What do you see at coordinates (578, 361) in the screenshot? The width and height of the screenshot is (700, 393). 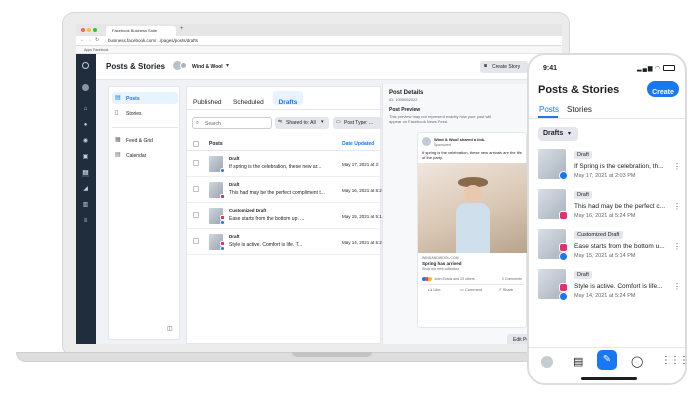 I see `posts-tab-icon: ▤` at bounding box center [578, 361].